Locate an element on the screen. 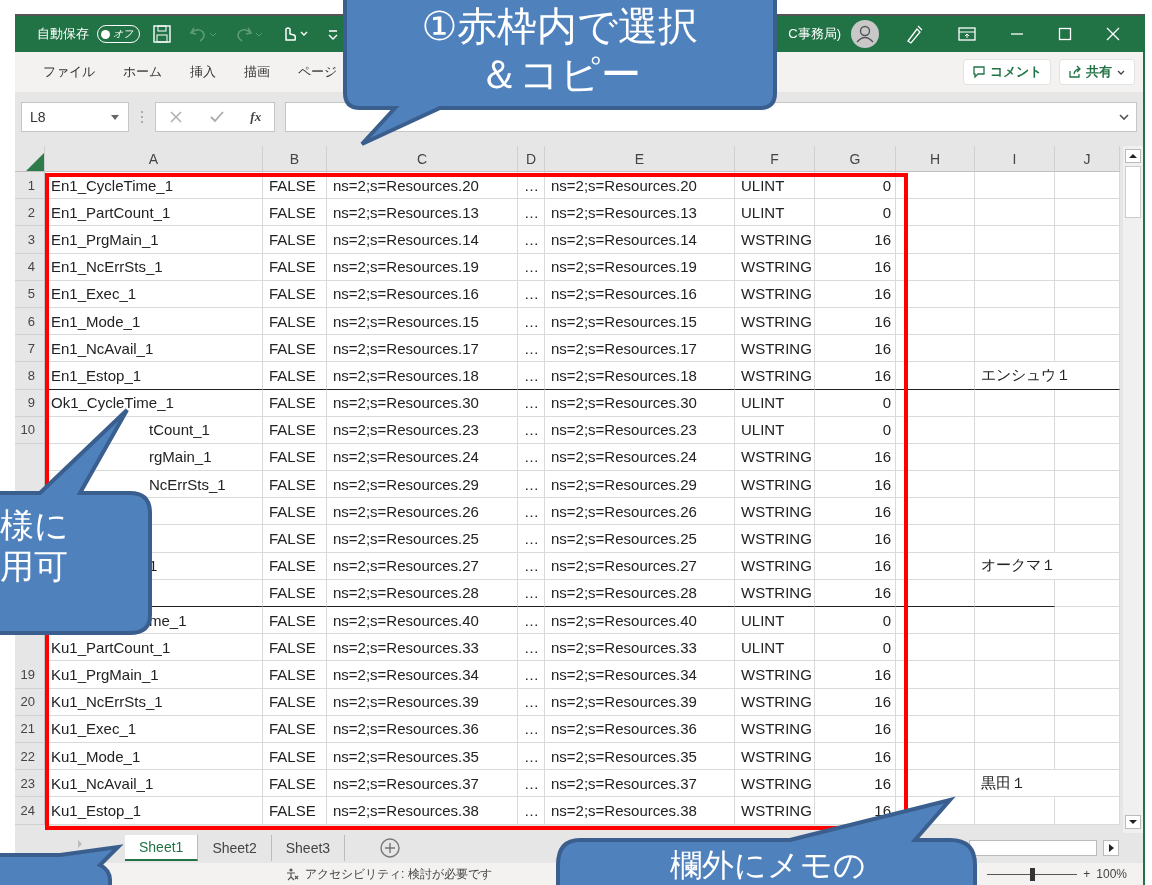 Image resolution: width=1152 pixels, height=885 pixels. accessibility-status: アクセシビリティ: 検討が必要です is located at coordinates (398, 874).